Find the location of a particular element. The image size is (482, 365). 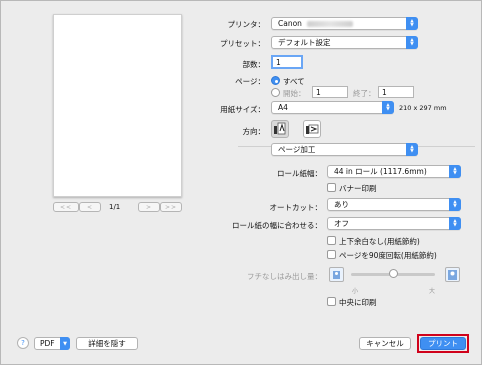

overflow-label: フチなしはみ出し量： is located at coordinates (284, 276).